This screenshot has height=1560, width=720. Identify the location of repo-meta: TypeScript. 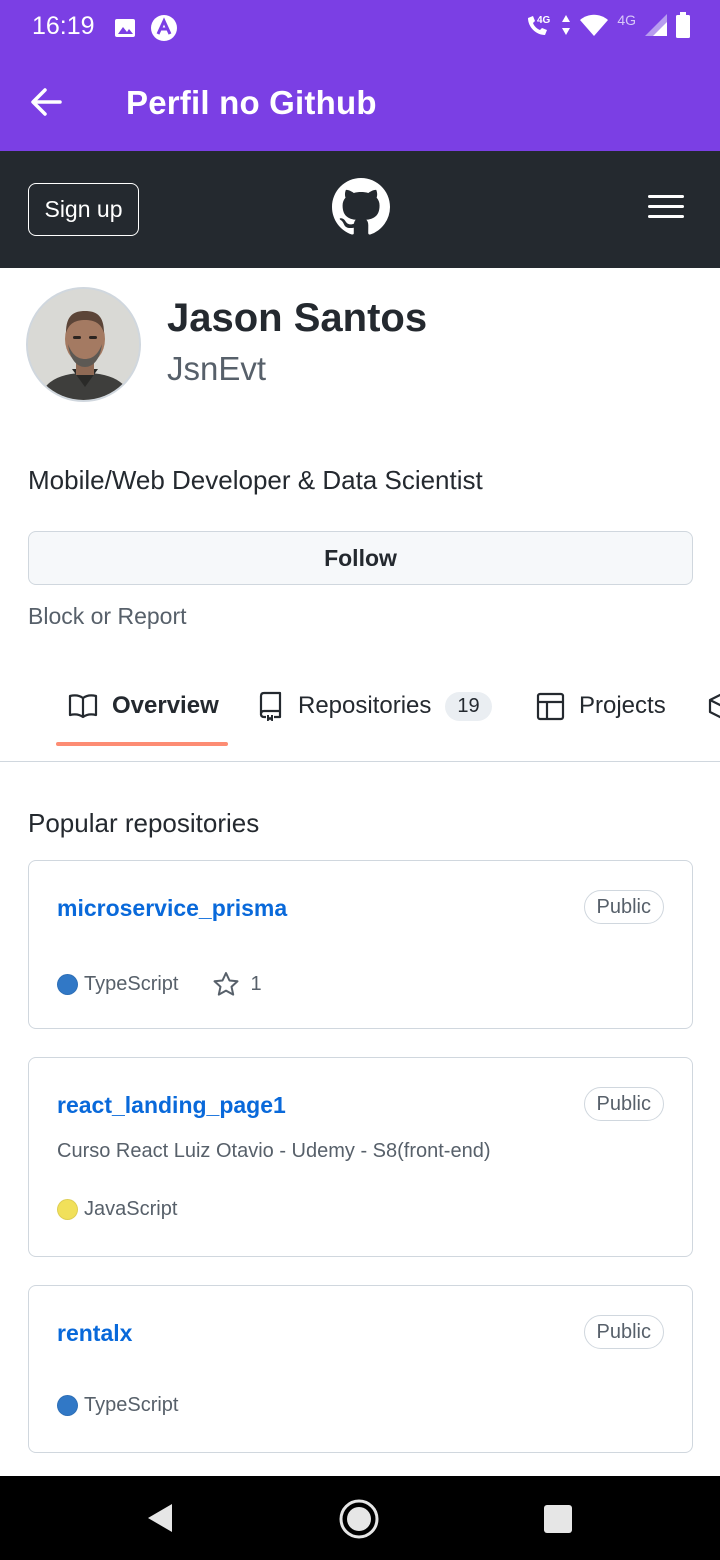
(117, 1405).